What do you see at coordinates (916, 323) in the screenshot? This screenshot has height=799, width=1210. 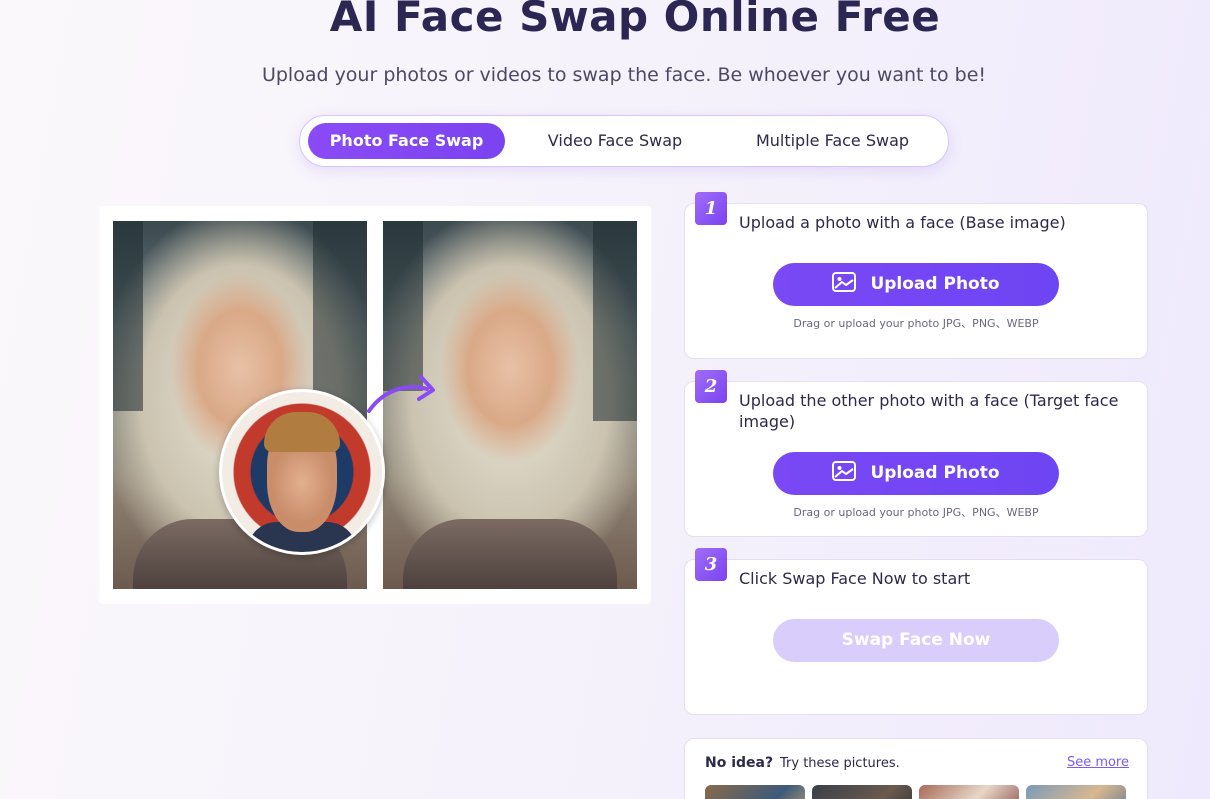 I see `upload-base-hint: Drag or upload your photo JPG、PNG、WEBP` at bounding box center [916, 323].